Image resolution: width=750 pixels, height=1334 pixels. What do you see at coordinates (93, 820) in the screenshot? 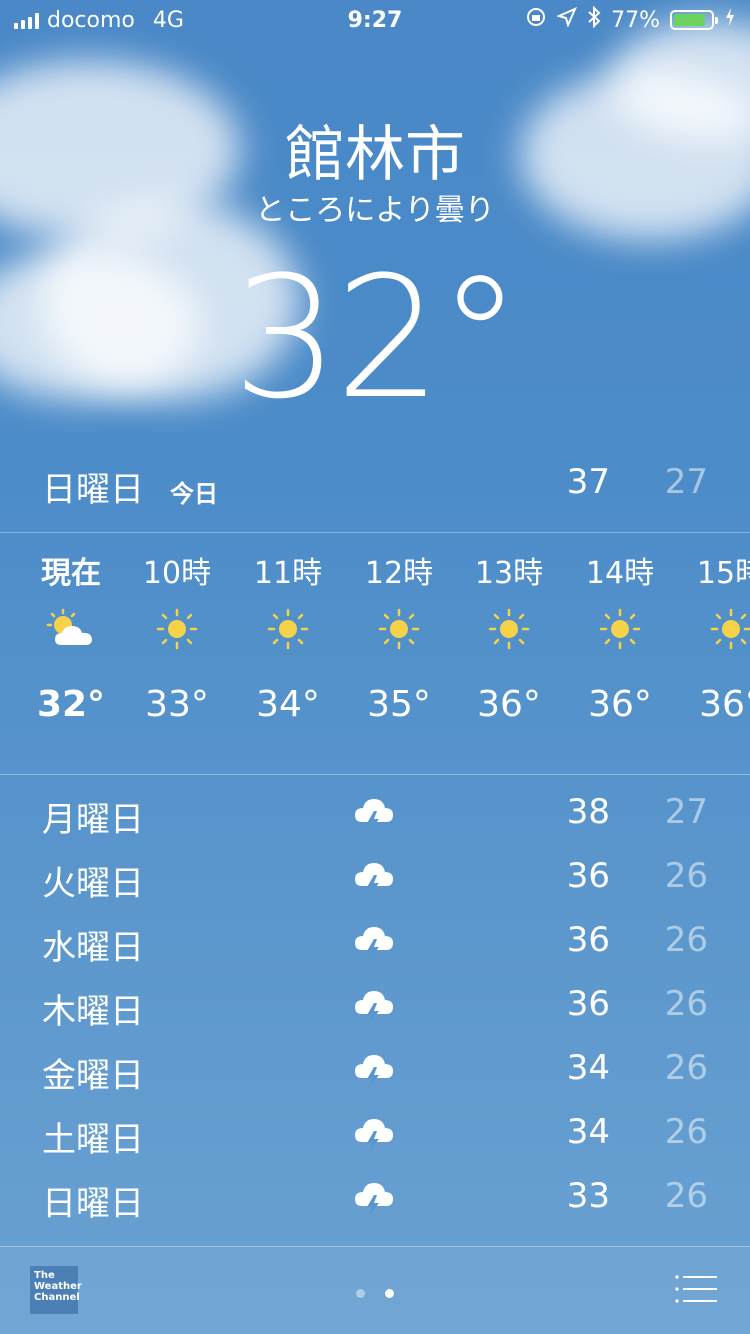
I see `daily-day: 月曜日` at bounding box center [93, 820].